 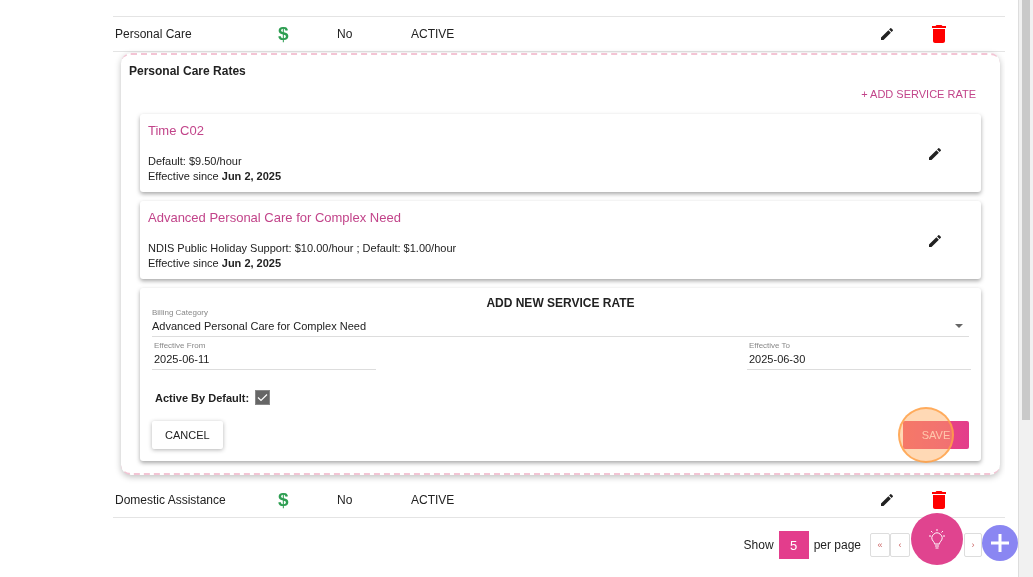 What do you see at coordinates (560, 303) in the screenshot?
I see `form-title: ADD NEW SERVICE RATE` at bounding box center [560, 303].